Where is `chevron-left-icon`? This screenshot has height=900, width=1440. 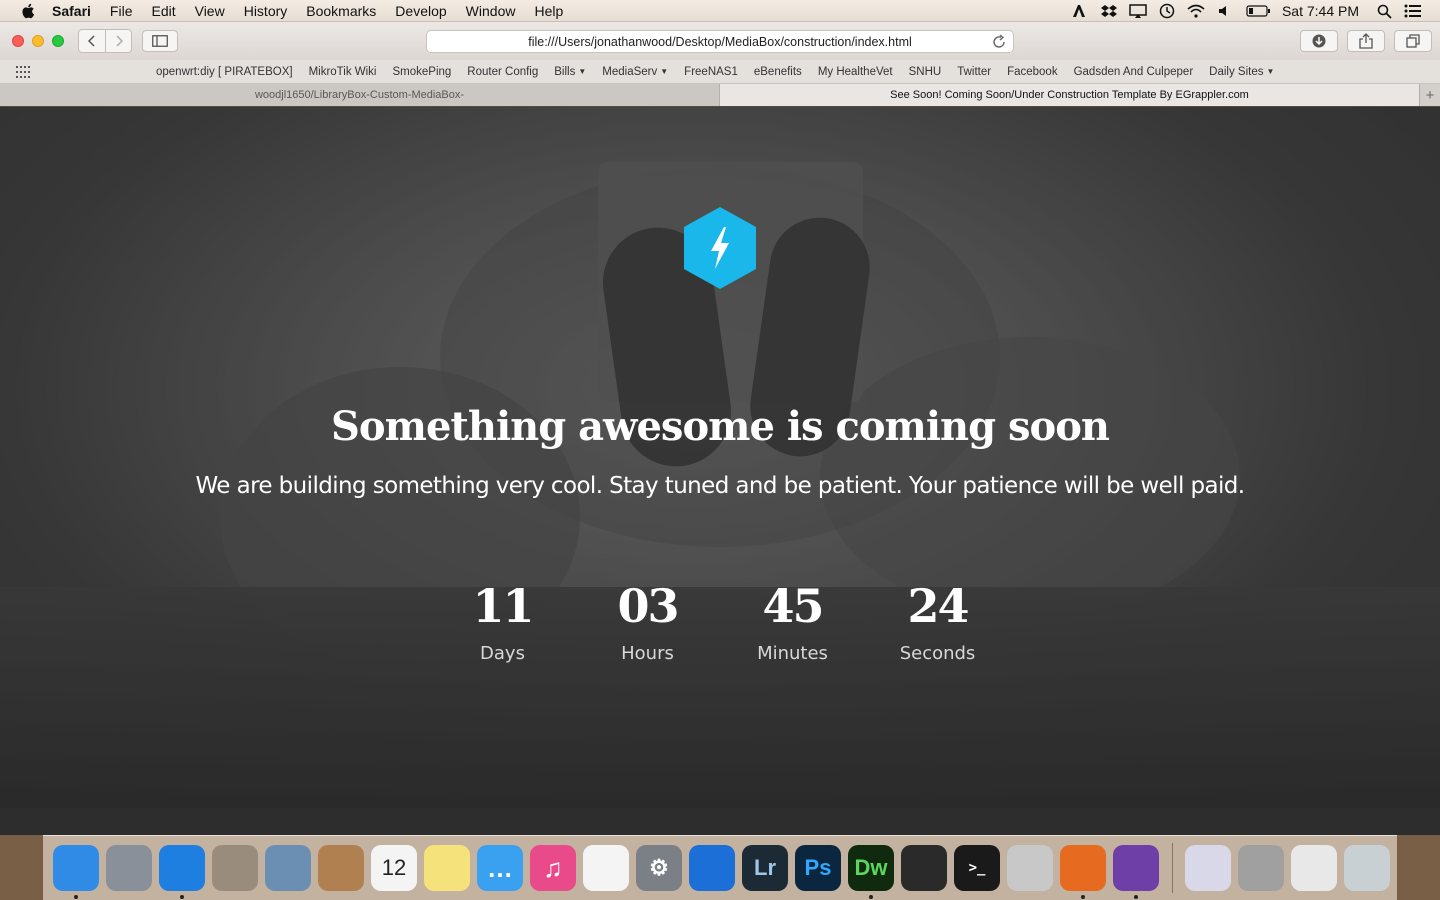
chevron-left-icon is located at coordinates (91, 41).